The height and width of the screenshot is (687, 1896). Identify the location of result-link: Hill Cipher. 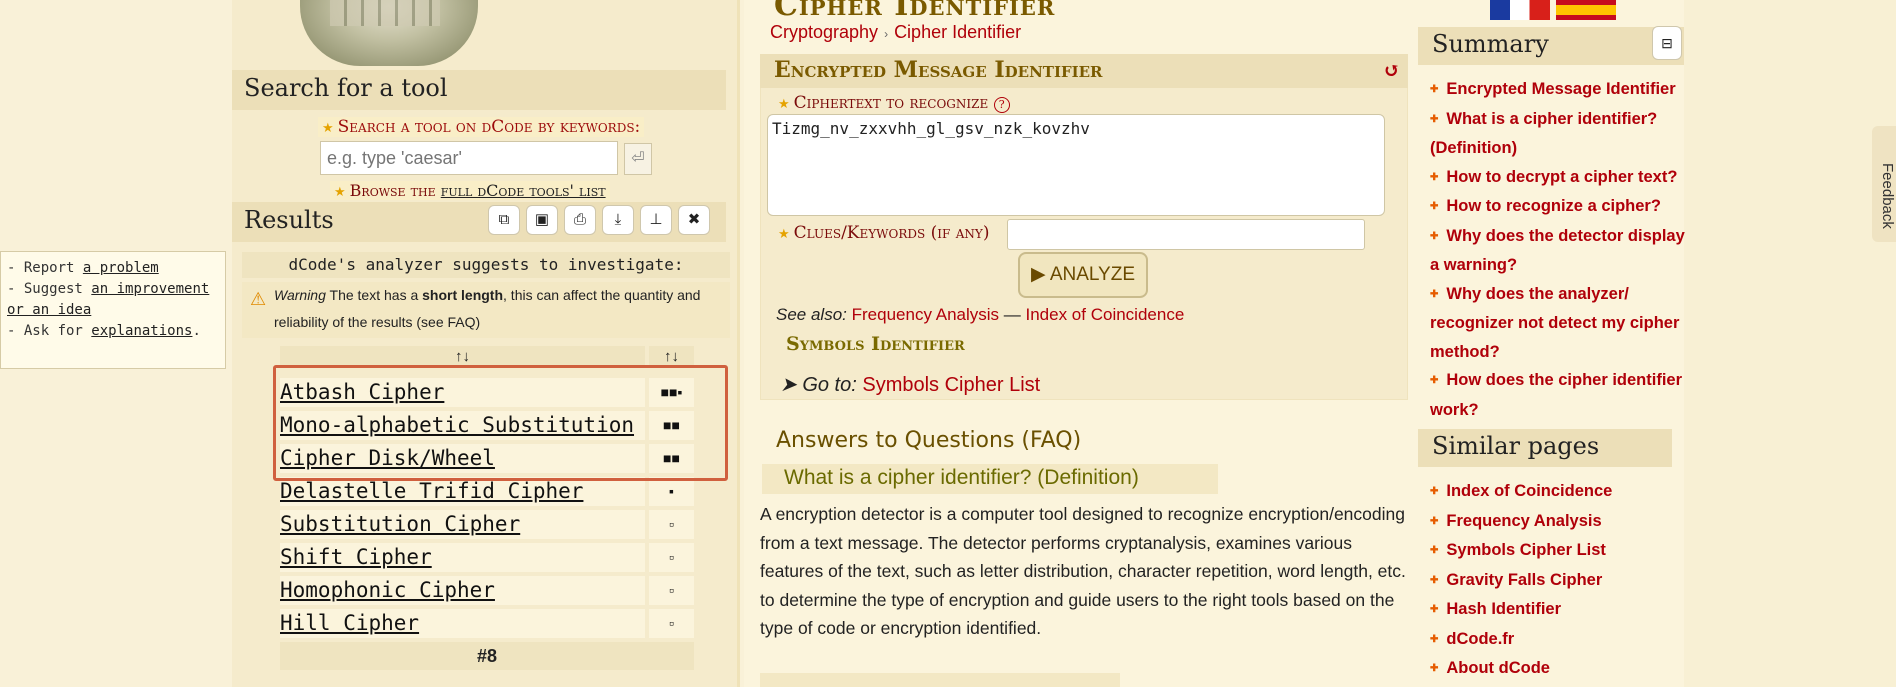
(462, 623).